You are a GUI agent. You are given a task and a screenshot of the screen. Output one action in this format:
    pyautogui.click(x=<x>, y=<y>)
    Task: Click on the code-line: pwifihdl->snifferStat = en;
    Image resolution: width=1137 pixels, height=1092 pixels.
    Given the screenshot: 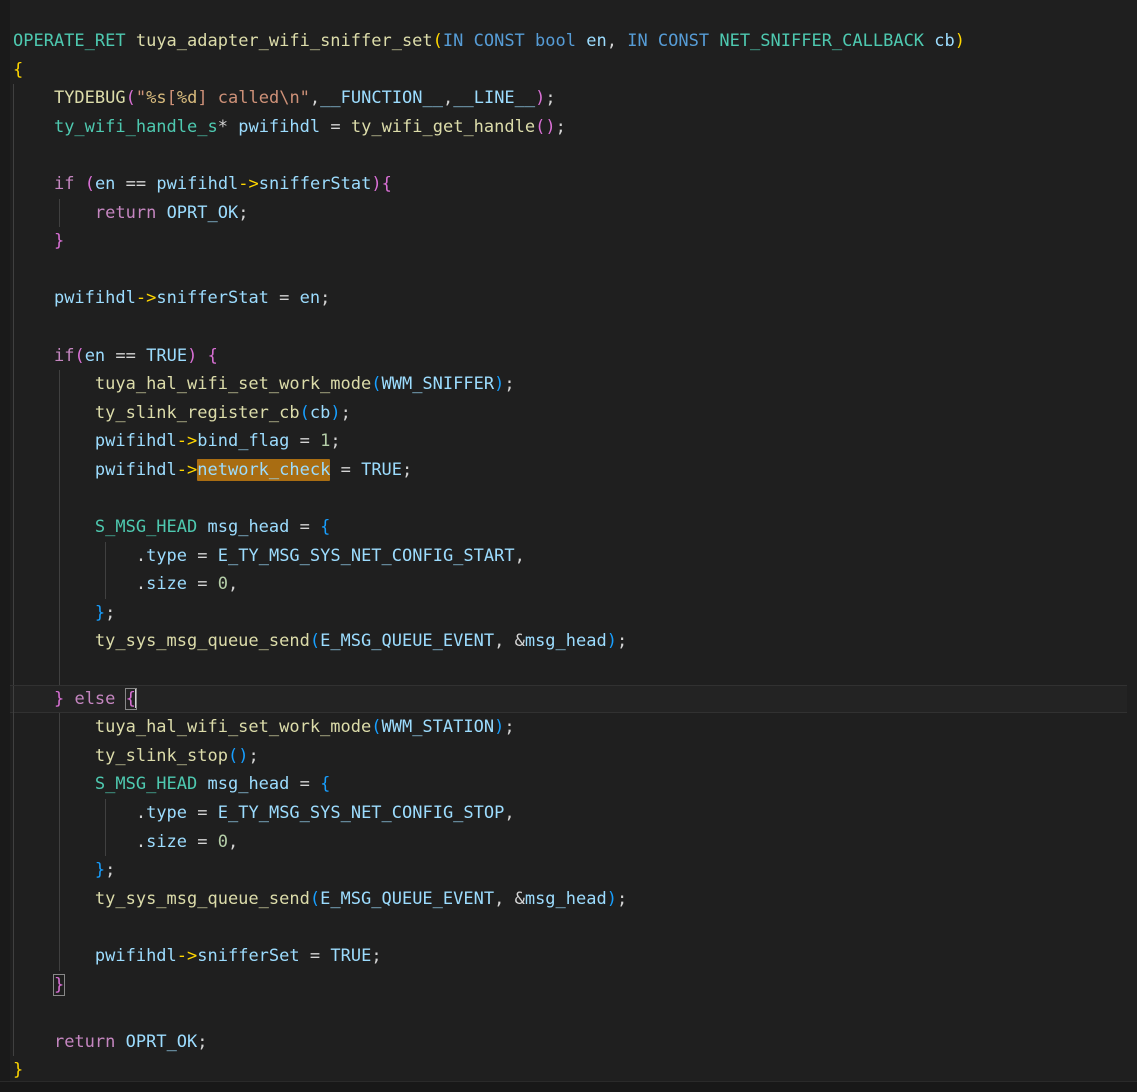 What is the action you would take?
    pyautogui.click(x=573, y=298)
    